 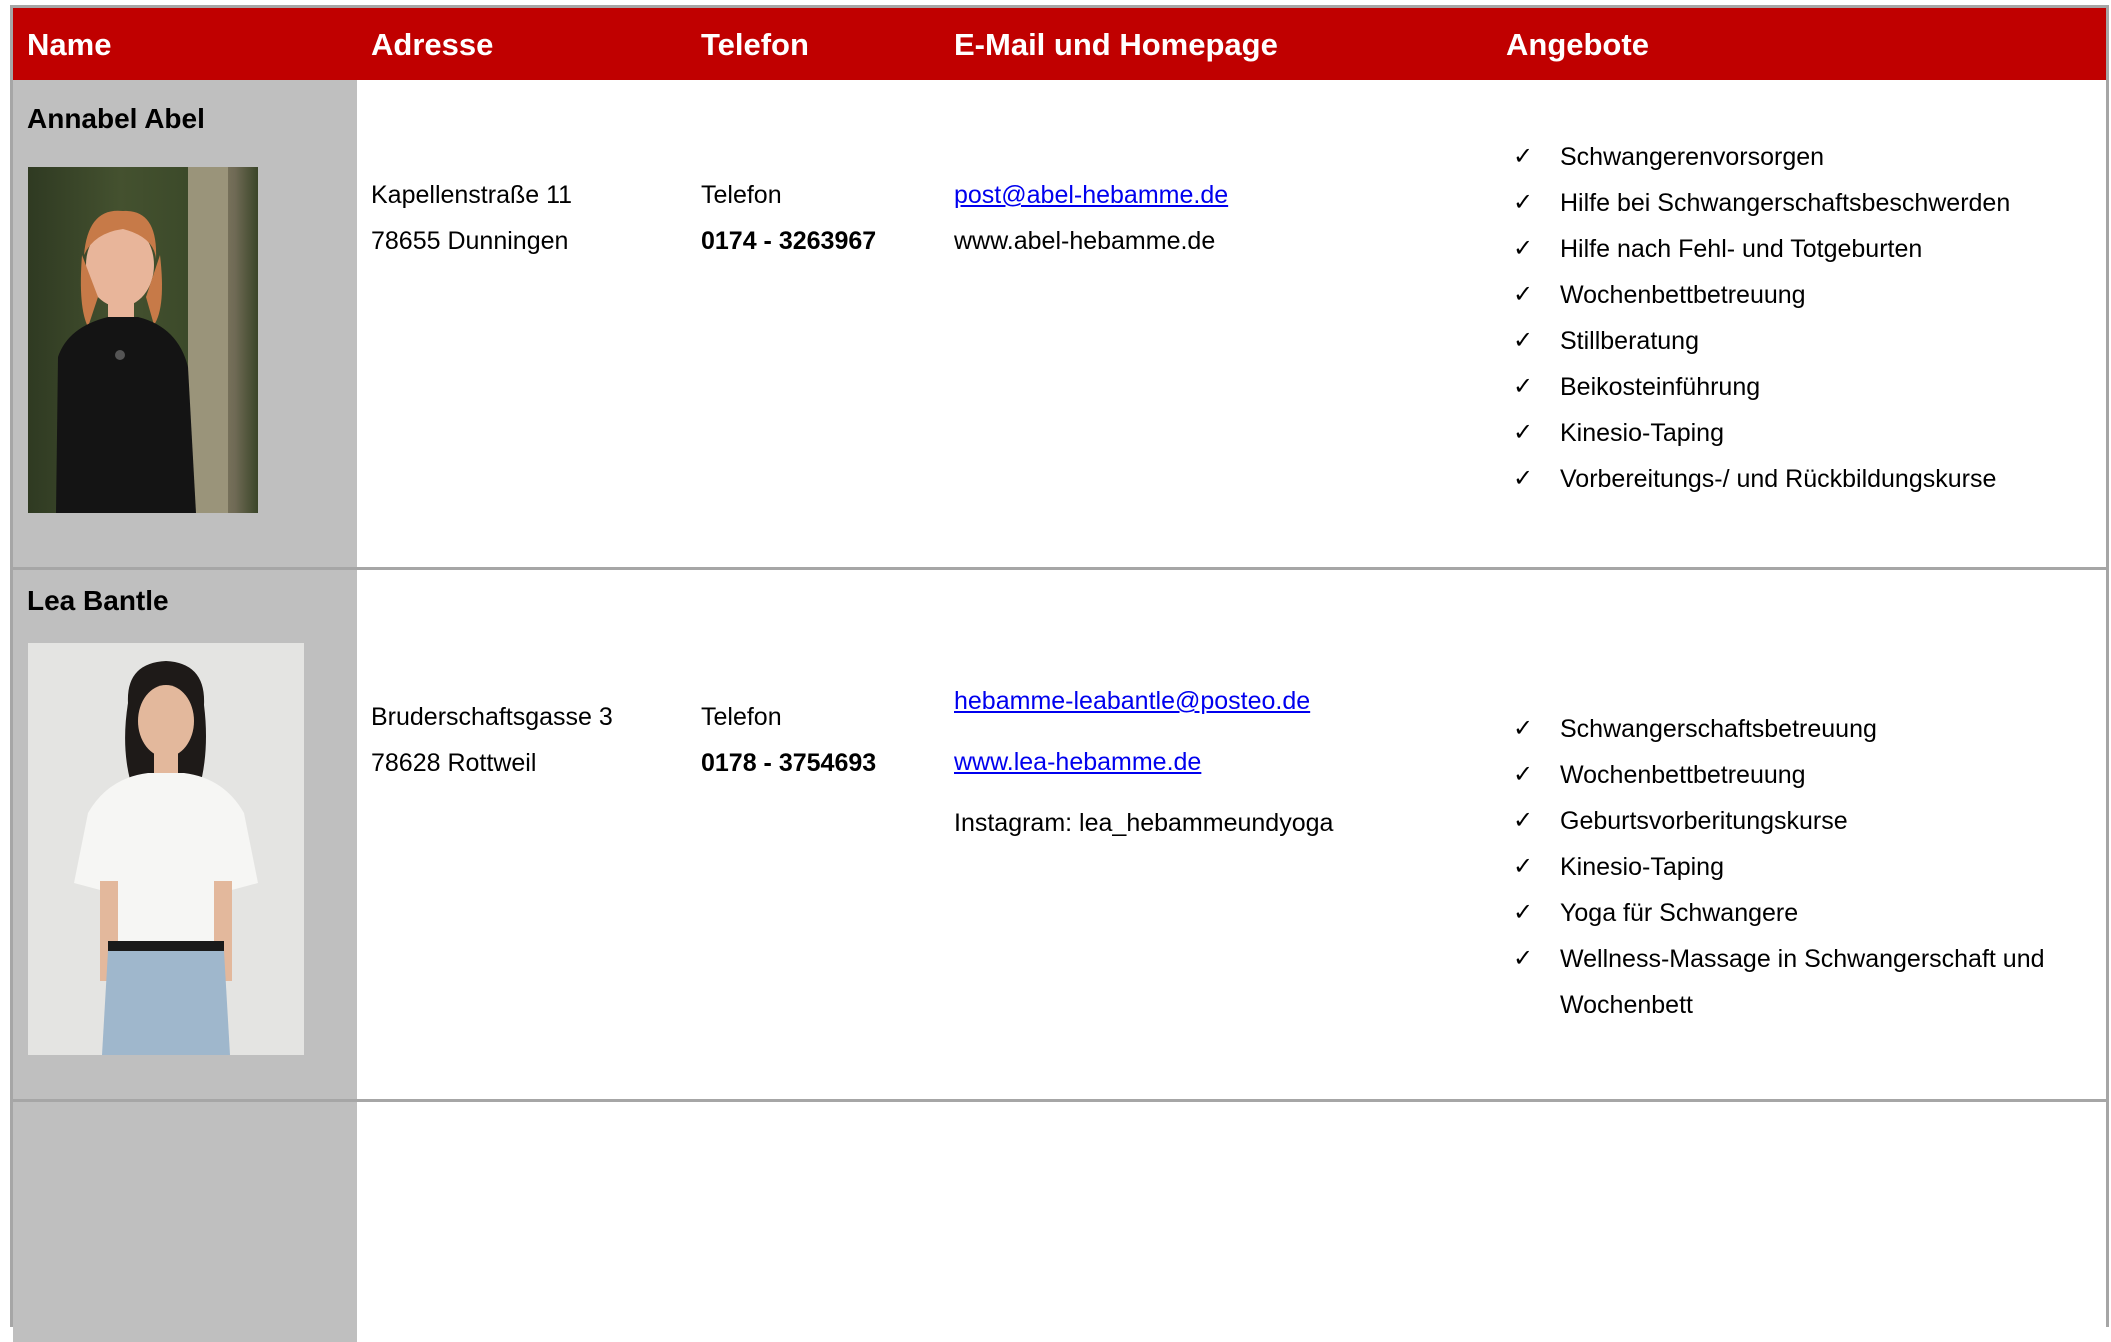 I want to click on offer-label: Yoga für Schwangere, so click(x=1679, y=913).